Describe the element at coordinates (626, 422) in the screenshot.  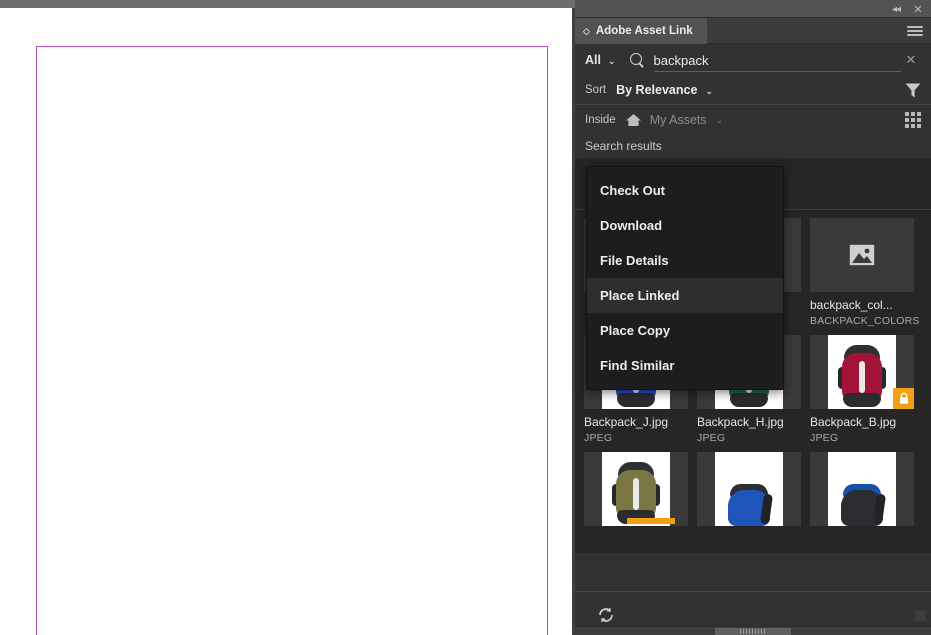
I see `asset-name: Backpack_J.jpg` at that location.